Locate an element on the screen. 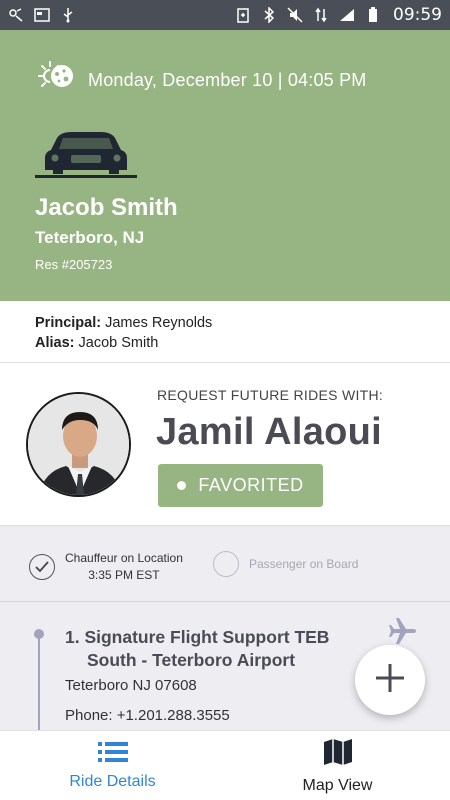 The image size is (450, 800). battery-icon is located at coordinates (373, 15).